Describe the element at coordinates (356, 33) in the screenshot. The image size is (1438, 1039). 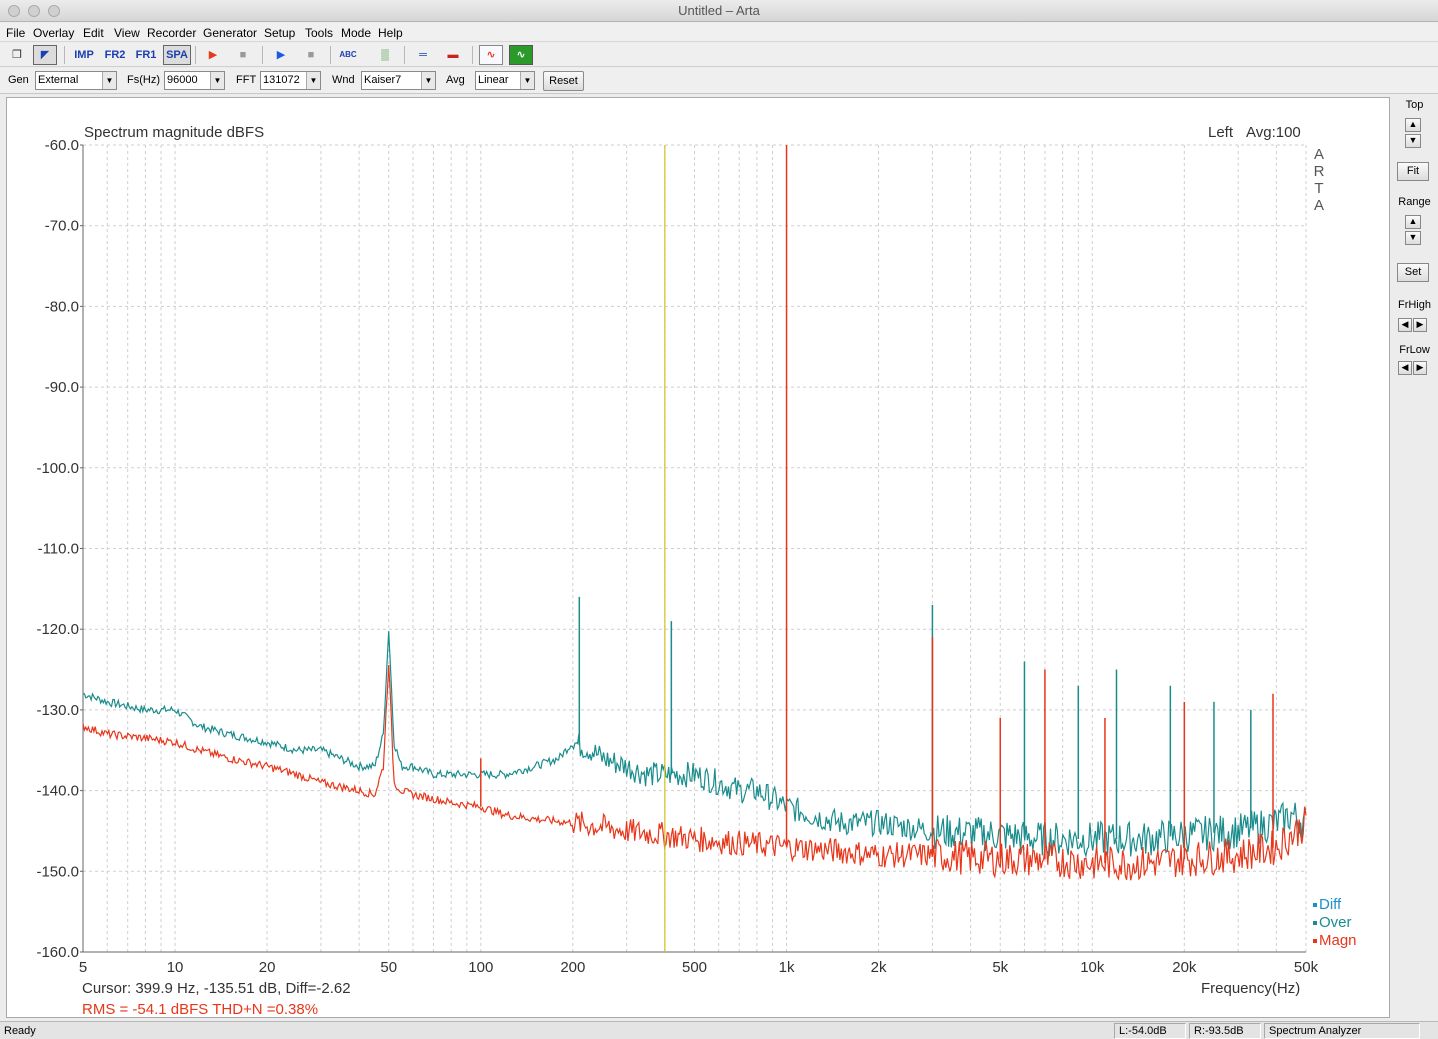
I see `menu-mode: Mode` at that location.